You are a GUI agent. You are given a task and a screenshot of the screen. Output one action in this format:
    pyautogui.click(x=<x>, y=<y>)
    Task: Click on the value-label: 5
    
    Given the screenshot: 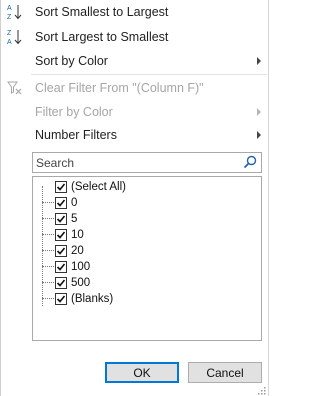 What is the action you would take?
    pyautogui.click(x=74, y=219)
    